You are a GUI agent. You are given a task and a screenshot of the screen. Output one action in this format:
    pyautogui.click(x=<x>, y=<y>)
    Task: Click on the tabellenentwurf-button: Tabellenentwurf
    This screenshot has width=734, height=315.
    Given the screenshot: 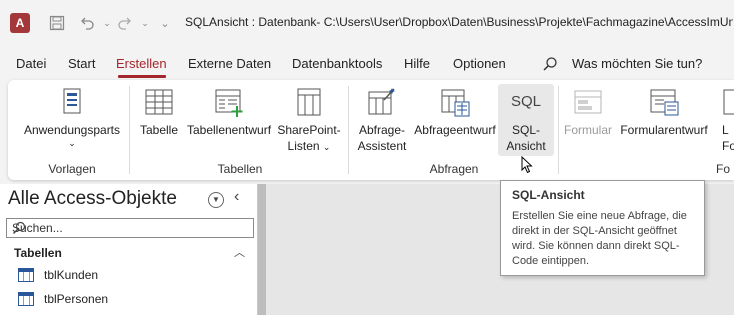 What is the action you would take?
    pyautogui.click(x=229, y=112)
    